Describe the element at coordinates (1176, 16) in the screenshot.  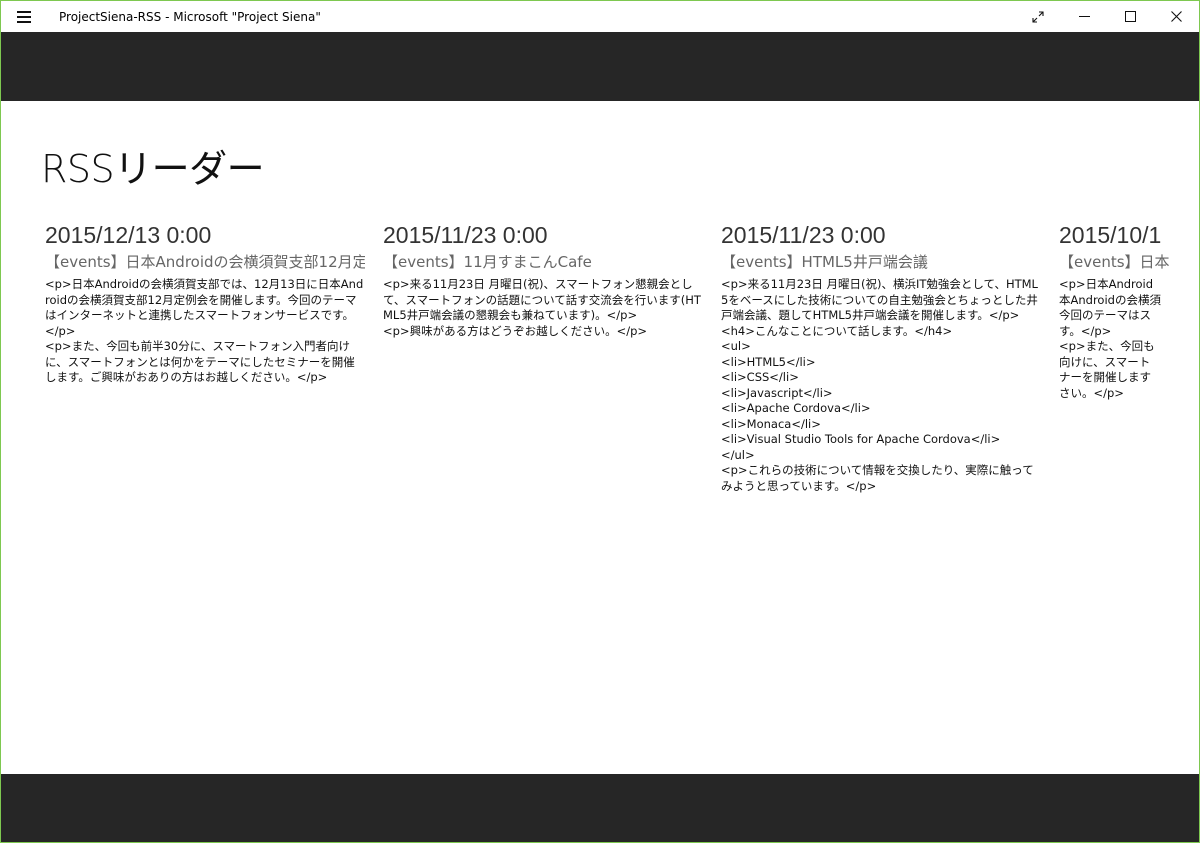
I see `close-icon` at that location.